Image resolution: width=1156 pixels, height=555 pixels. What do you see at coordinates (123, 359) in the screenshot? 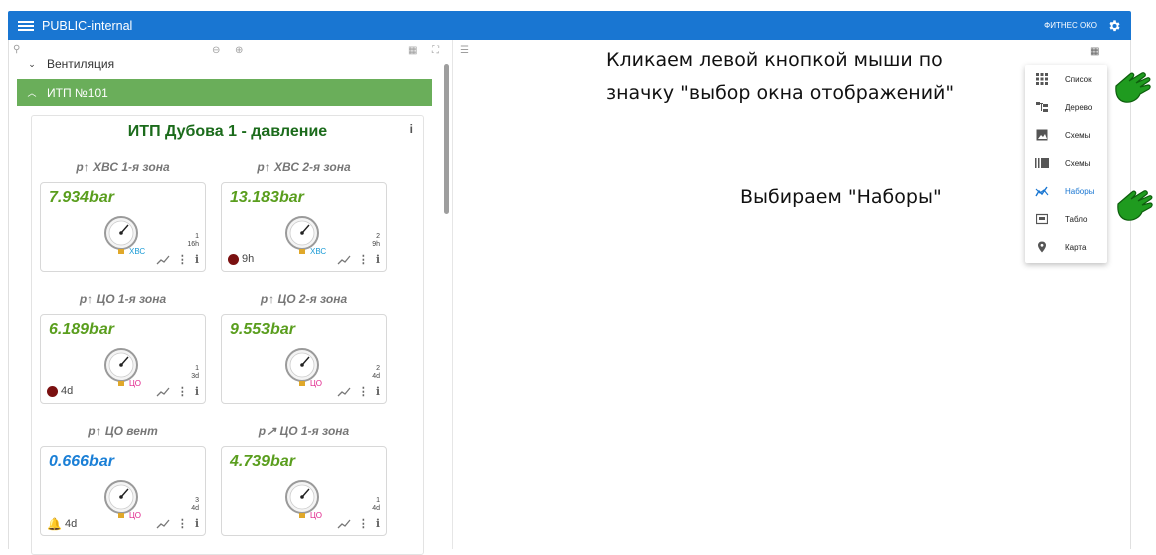
I see `sensor-card: 6.189bar ЦО 1 3d 4d ⋮ i` at bounding box center [123, 359].